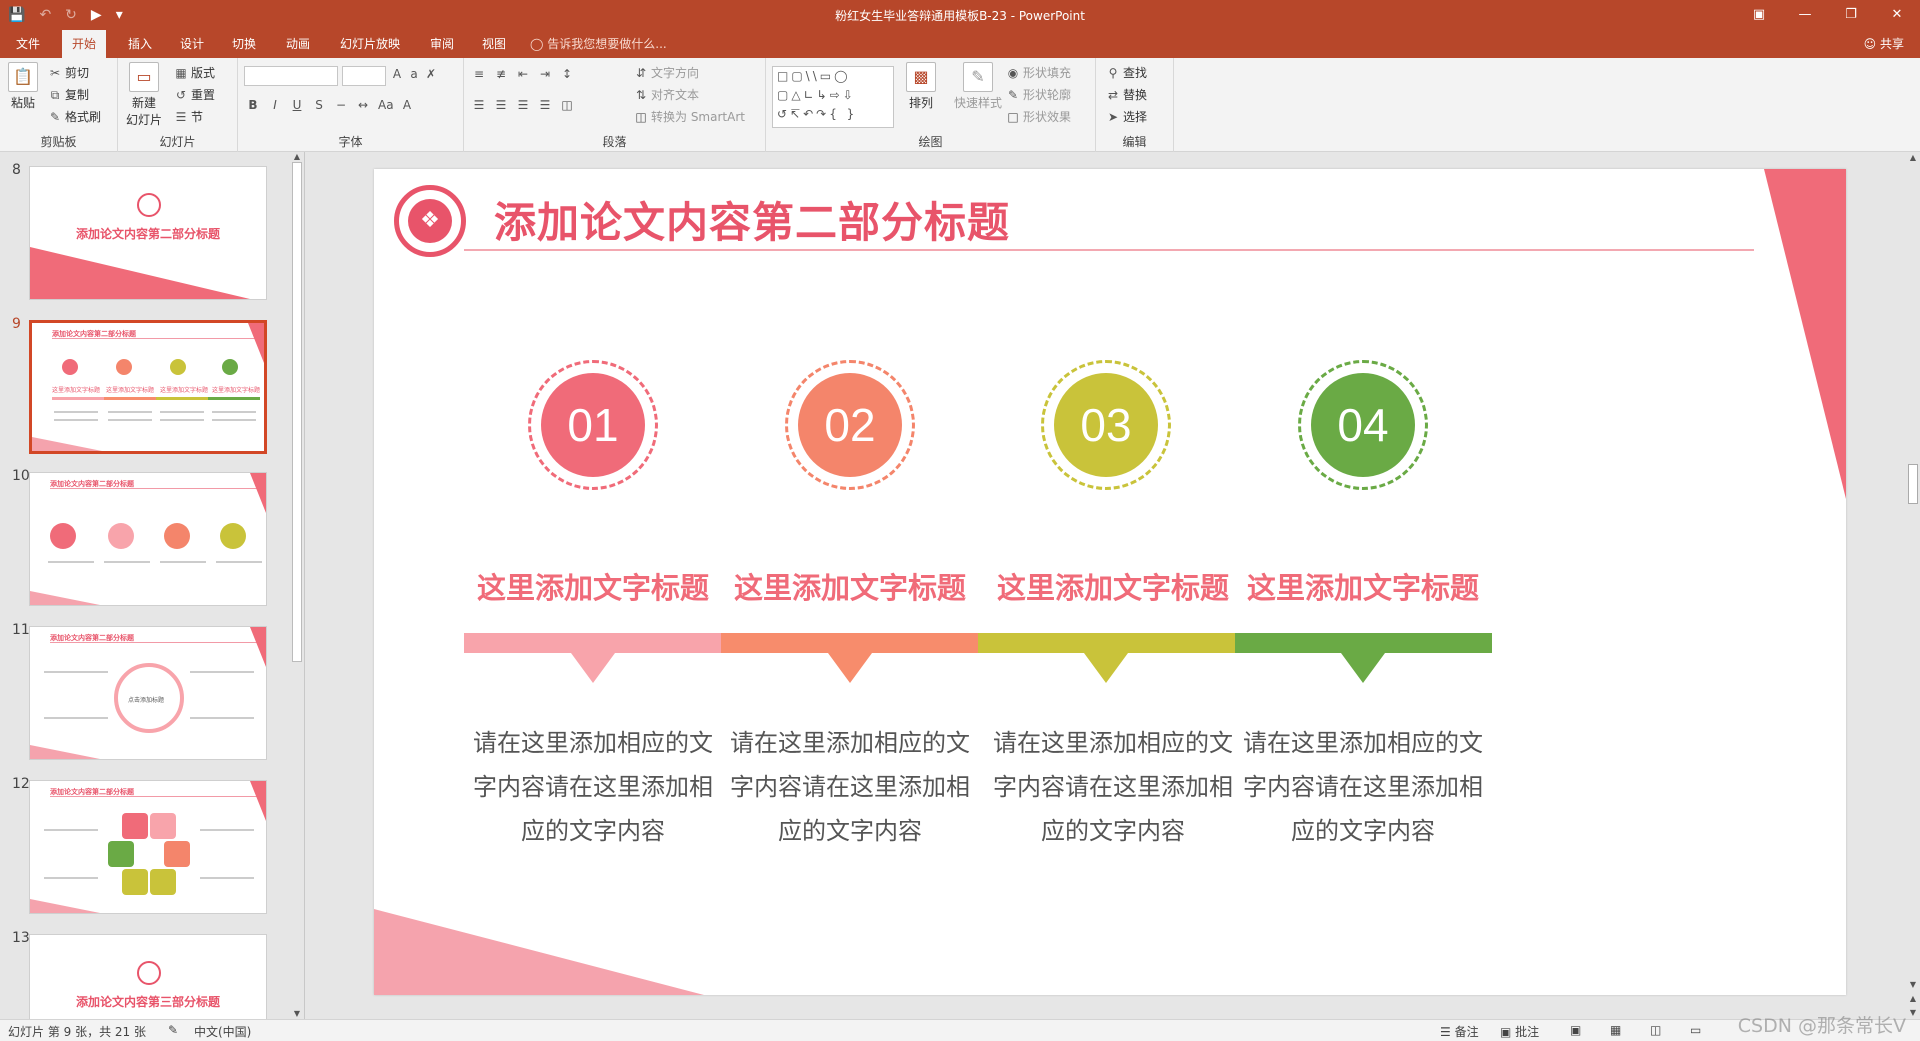 Image resolution: width=1920 pixels, height=1041 pixels. I want to click on char-spacing-icon: ↔, so click(363, 105).